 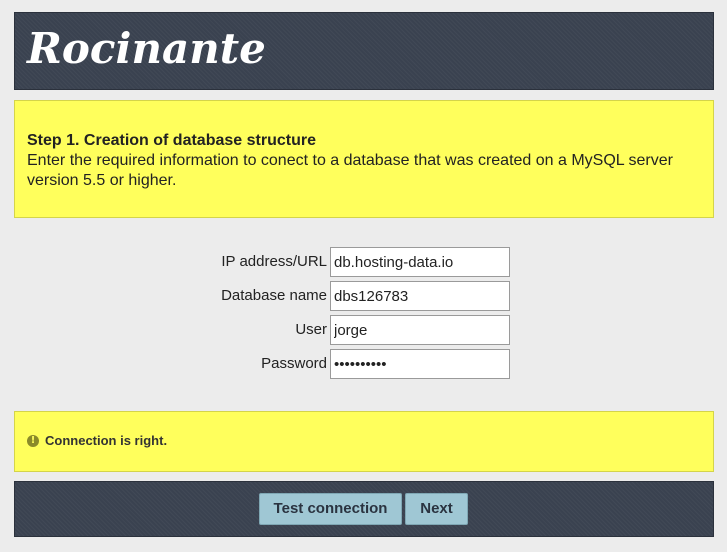 I want to click on info-icon: !, so click(x=33, y=441).